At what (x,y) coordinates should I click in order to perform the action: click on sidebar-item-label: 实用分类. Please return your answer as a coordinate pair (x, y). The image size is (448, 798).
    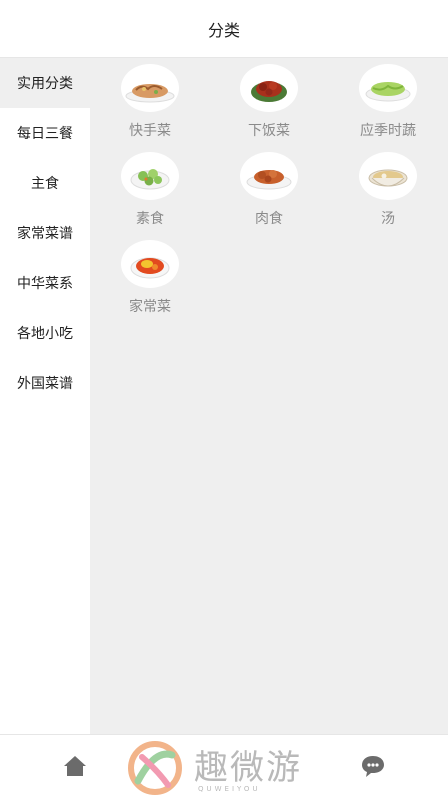
    Looking at the image, I should click on (45, 84).